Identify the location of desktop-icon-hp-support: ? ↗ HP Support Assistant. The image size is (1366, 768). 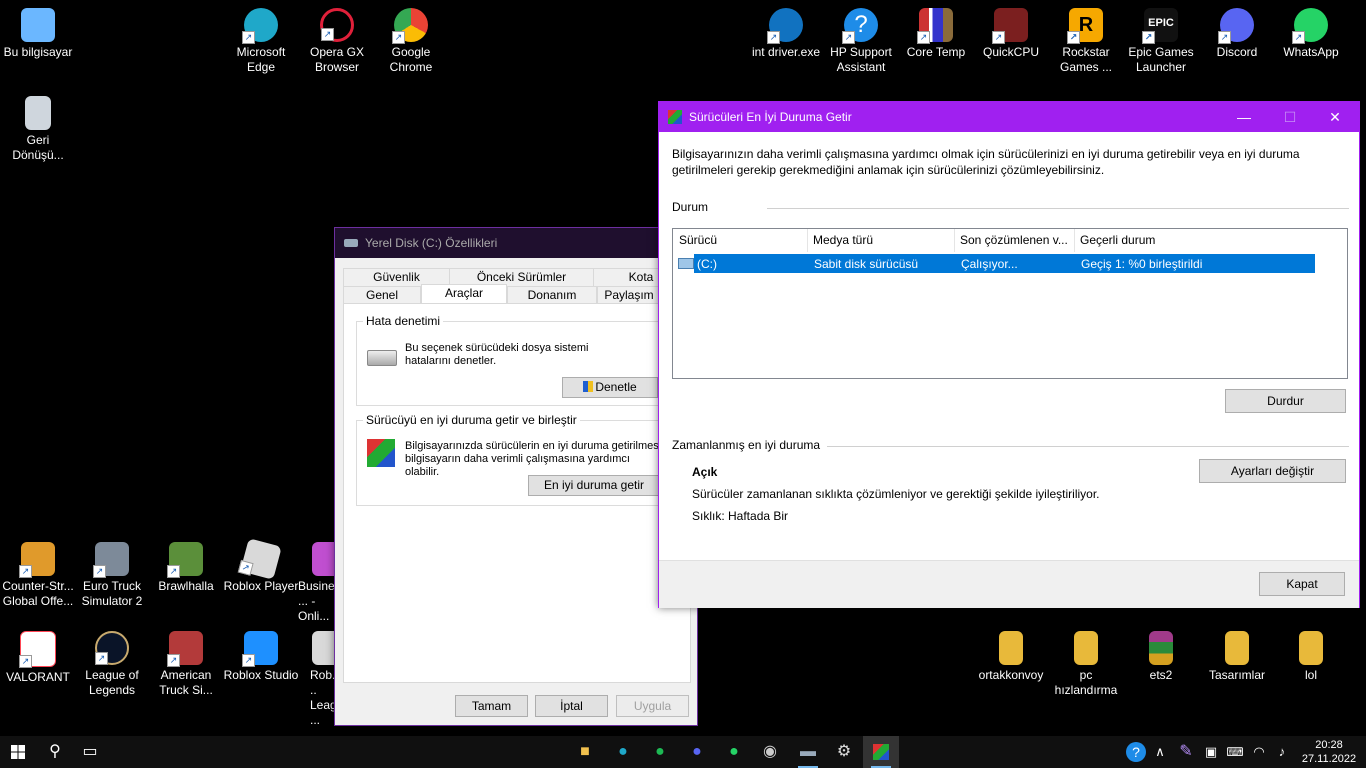
(861, 38).